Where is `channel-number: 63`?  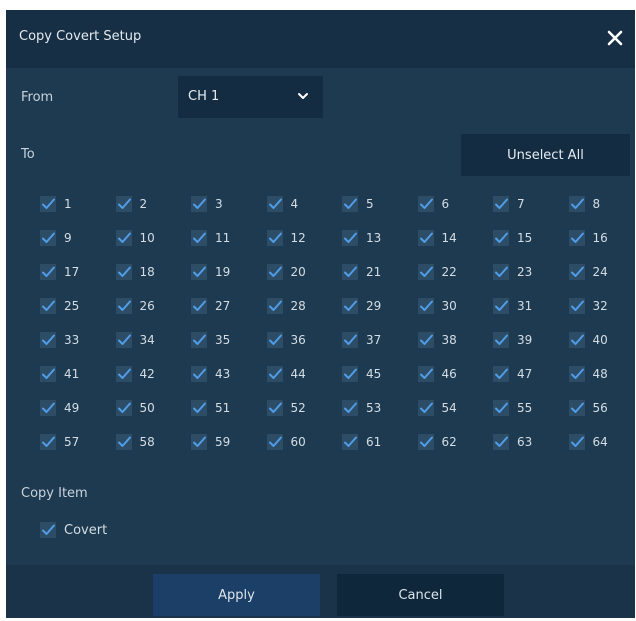 channel-number: 63 is located at coordinates (525, 442).